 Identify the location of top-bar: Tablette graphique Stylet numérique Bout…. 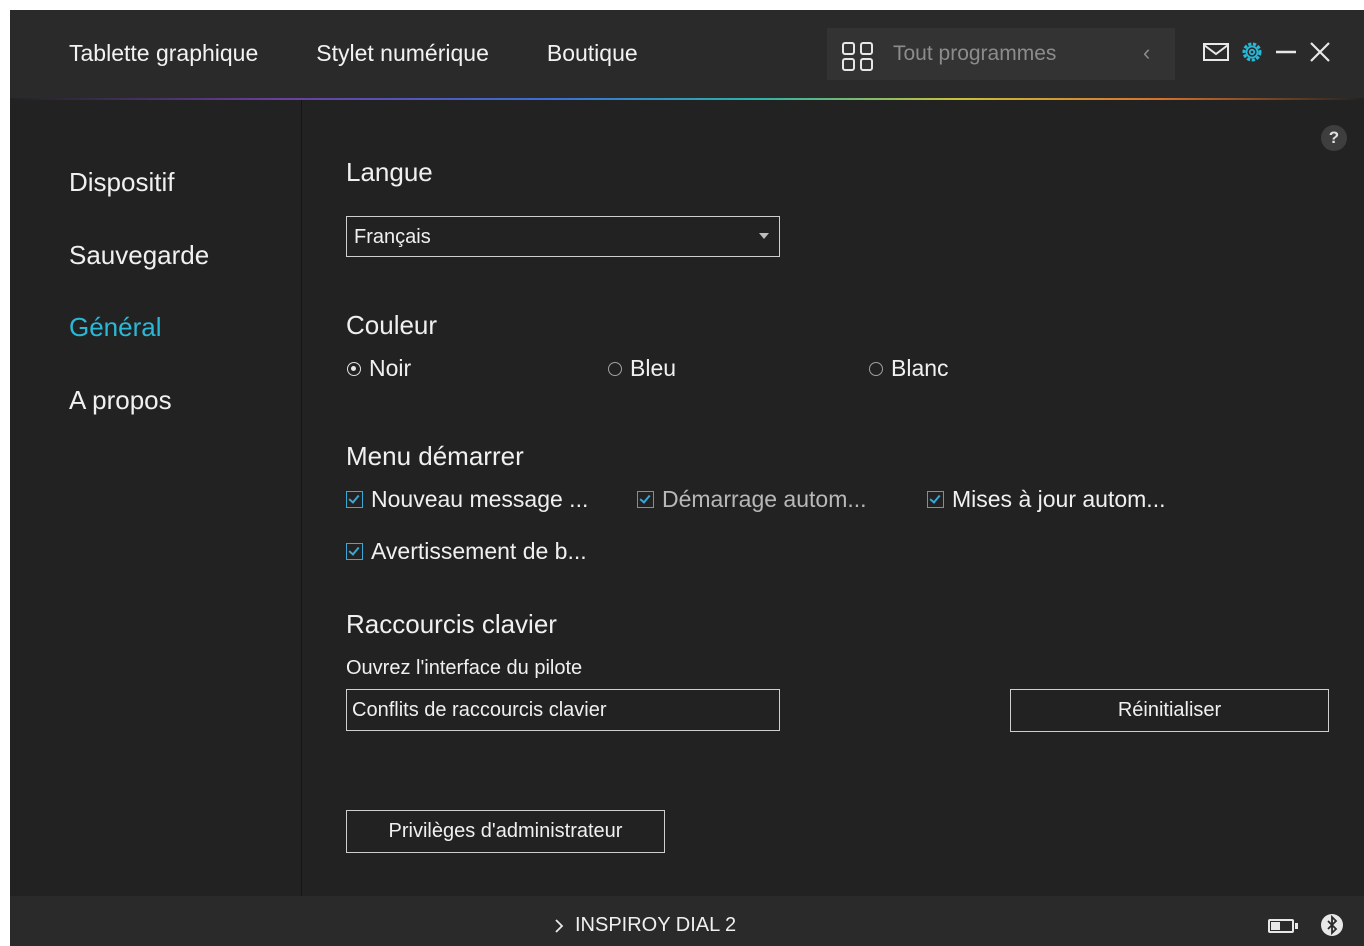
(687, 54).